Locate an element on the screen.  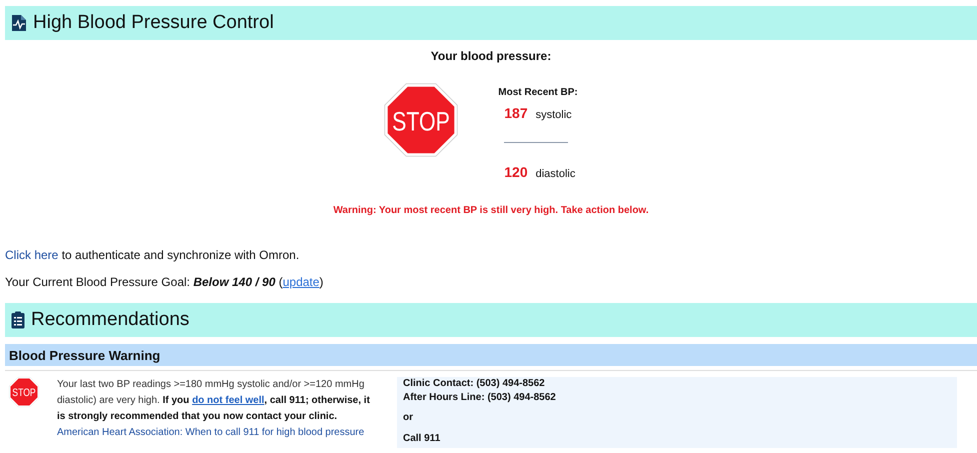
not-feel-well-link: do not feel well is located at coordinates (228, 400).